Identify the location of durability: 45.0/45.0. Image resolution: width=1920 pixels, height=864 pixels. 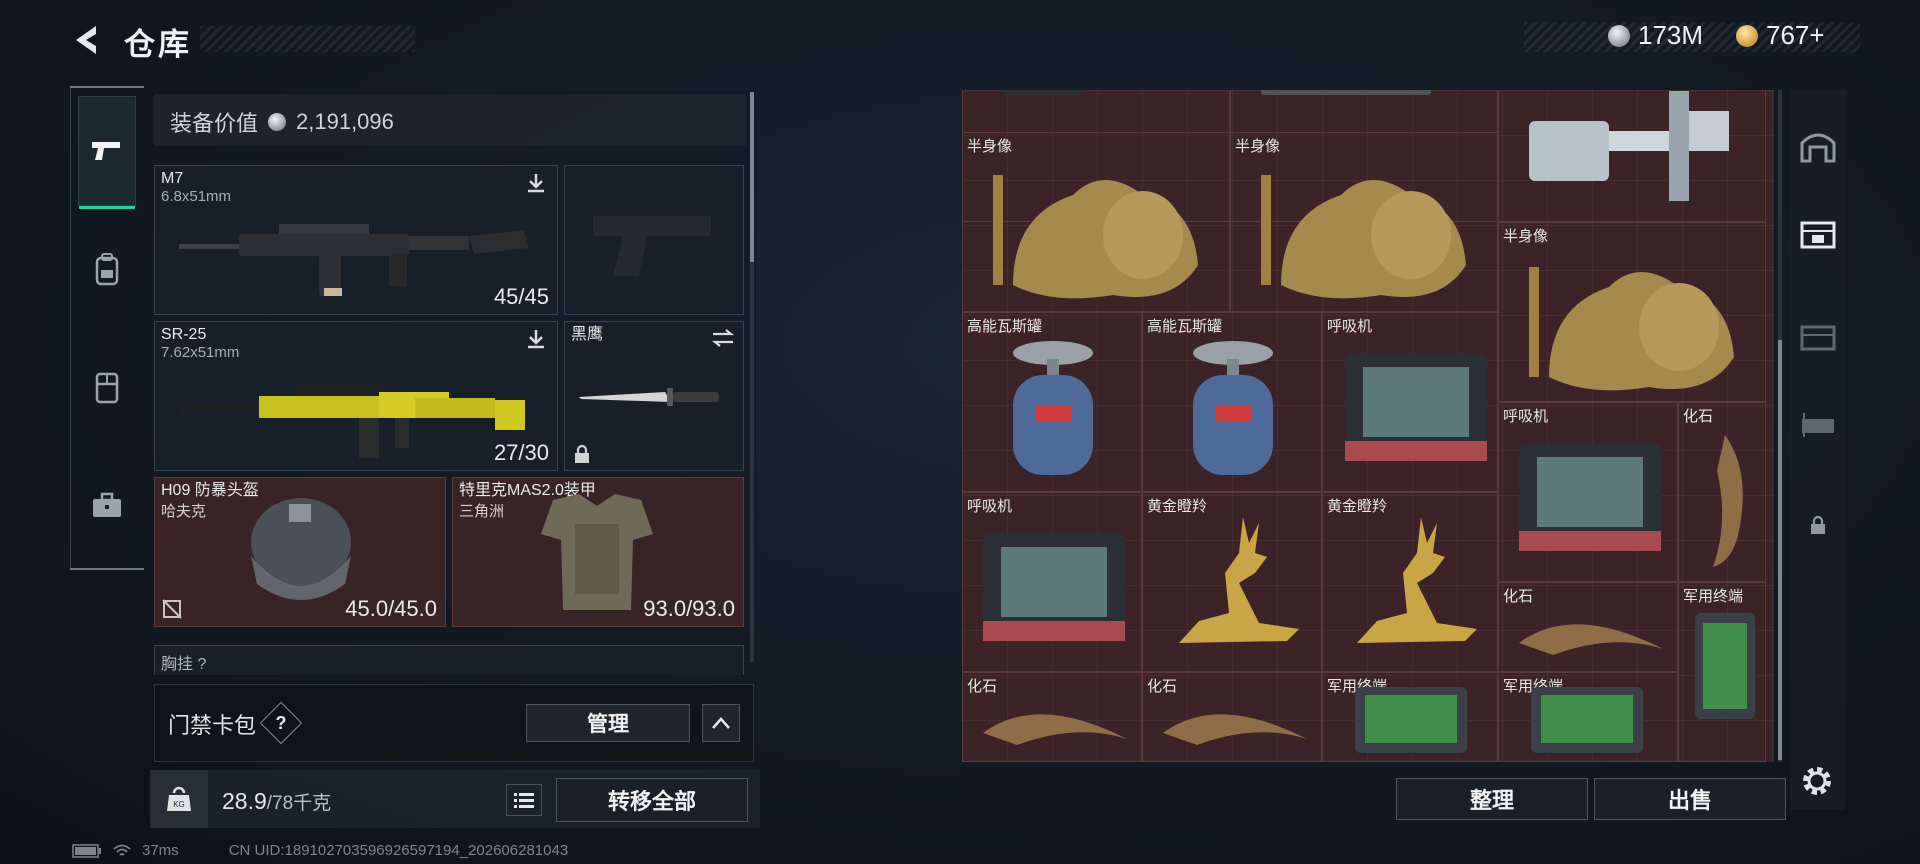
(391, 608).